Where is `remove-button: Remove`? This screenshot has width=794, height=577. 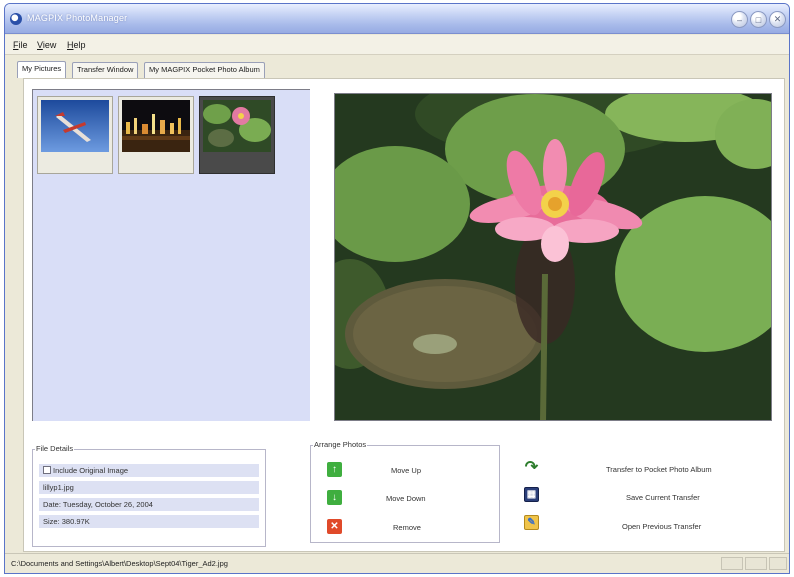 remove-button: Remove is located at coordinates (407, 527).